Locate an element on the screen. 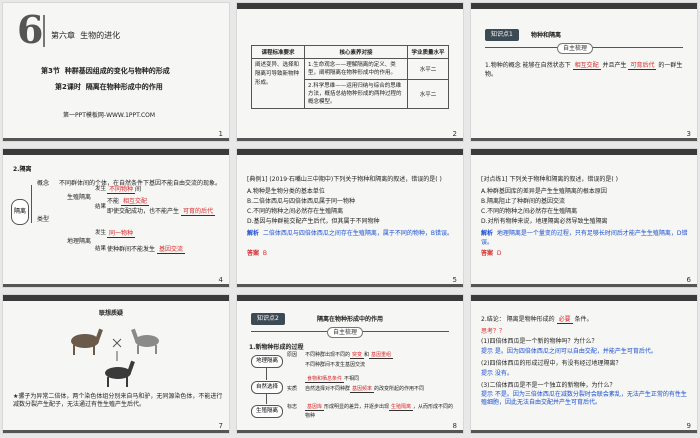  cause-row-1: 不同种群出现不同的 突变和基因重组 is located at coordinates (349, 355).